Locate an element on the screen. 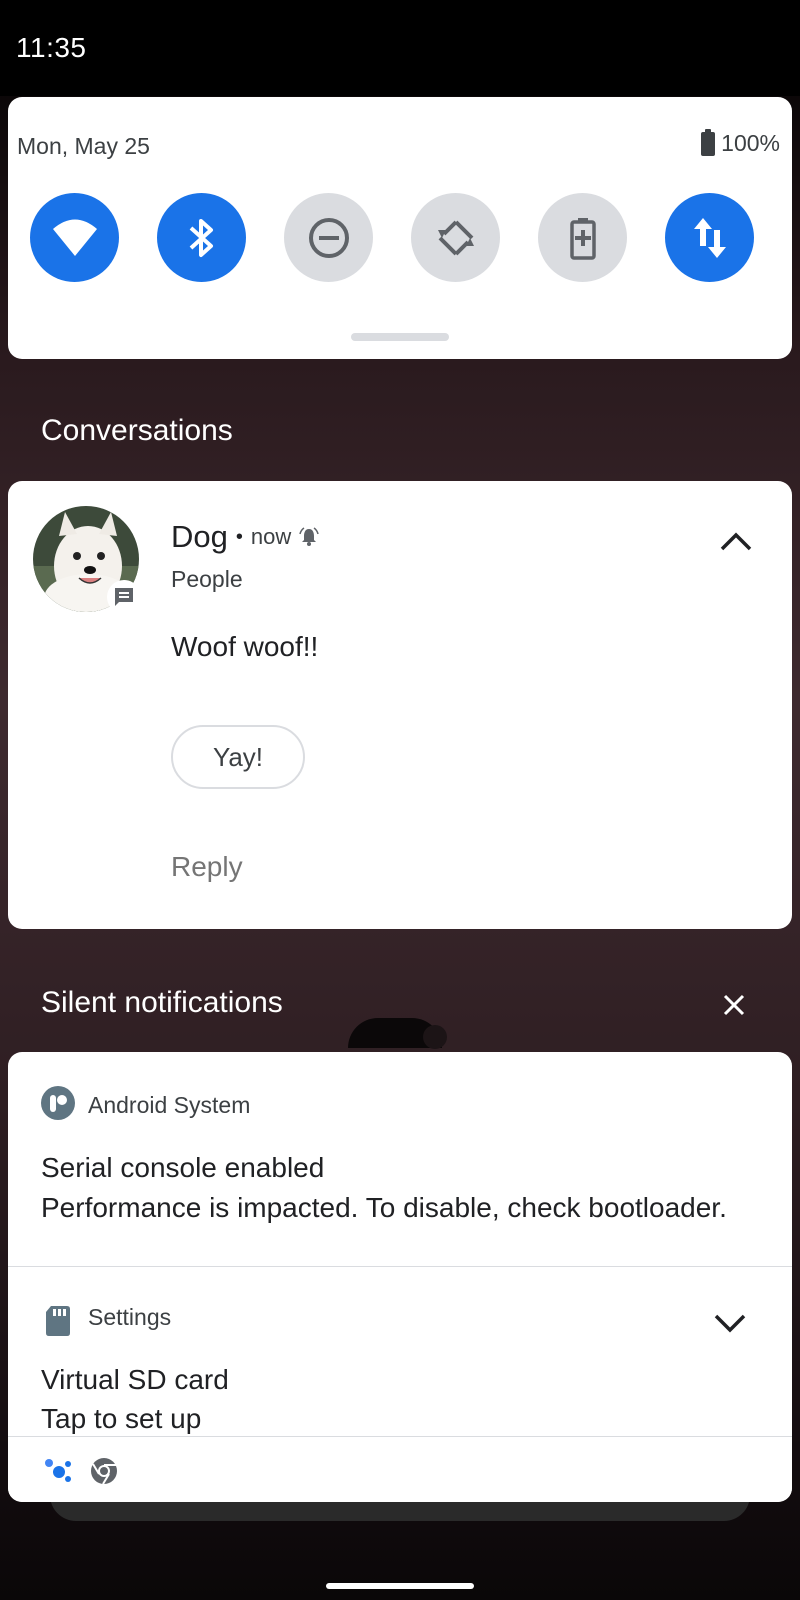 This screenshot has height=1600, width=800. chevron-down-icon is located at coordinates (730, 1323).